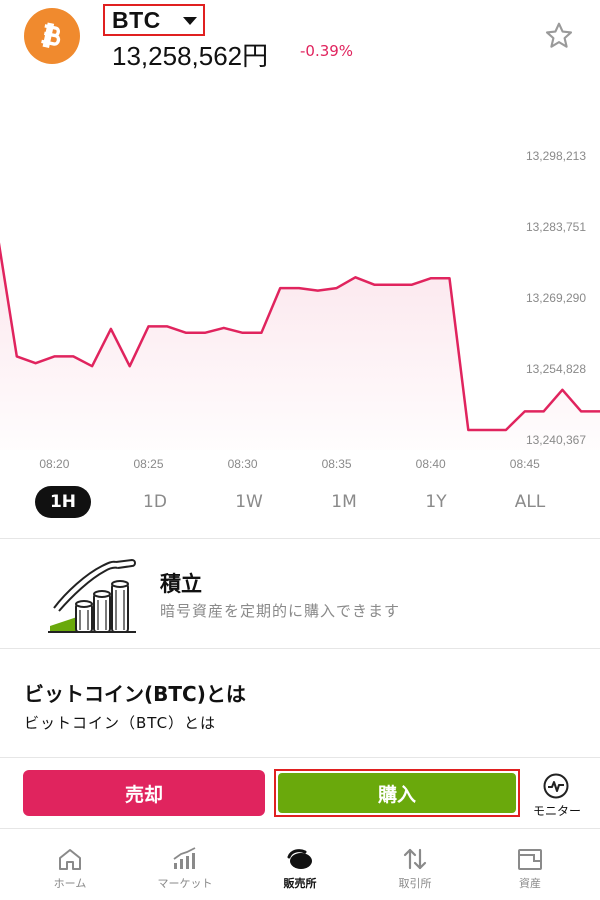  Describe the element at coordinates (556, 298) in the screenshot. I see `y-tick-label: 13,269,290` at that location.